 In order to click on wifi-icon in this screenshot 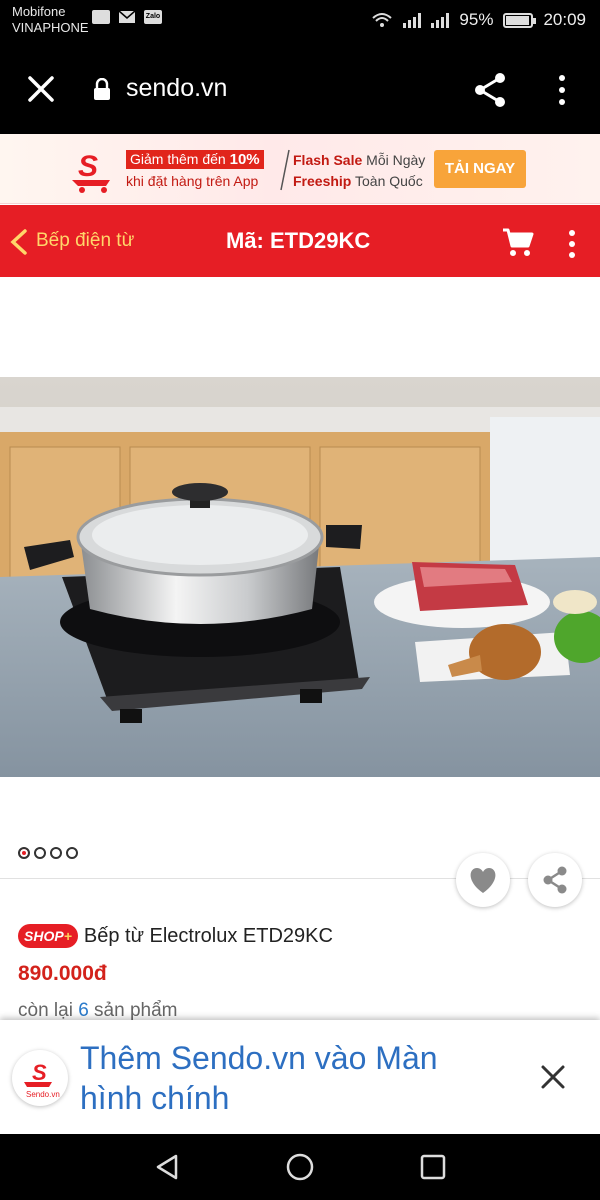, I will do `click(382, 20)`.